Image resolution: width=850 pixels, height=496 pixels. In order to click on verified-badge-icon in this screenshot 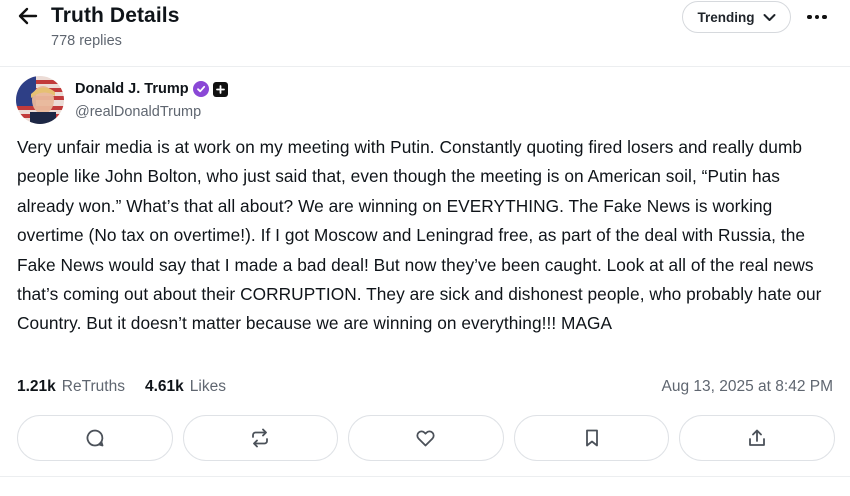, I will do `click(200, 89)`.